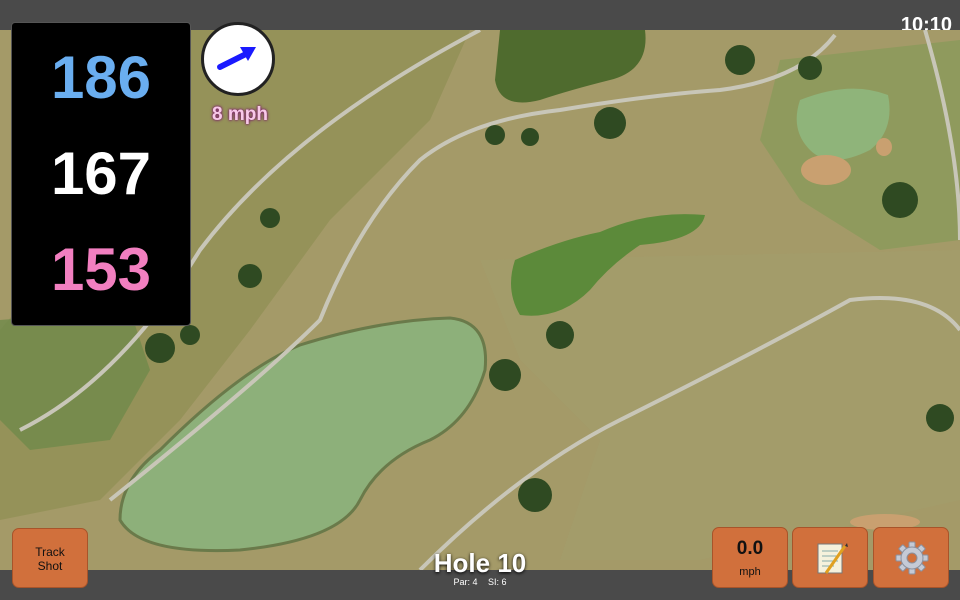 This screenshot has height=600, width=960. Describe the element at coordinates (480, 582) in the screenshot. I see `hole-info: Par: 4 SI: 6` at that location.